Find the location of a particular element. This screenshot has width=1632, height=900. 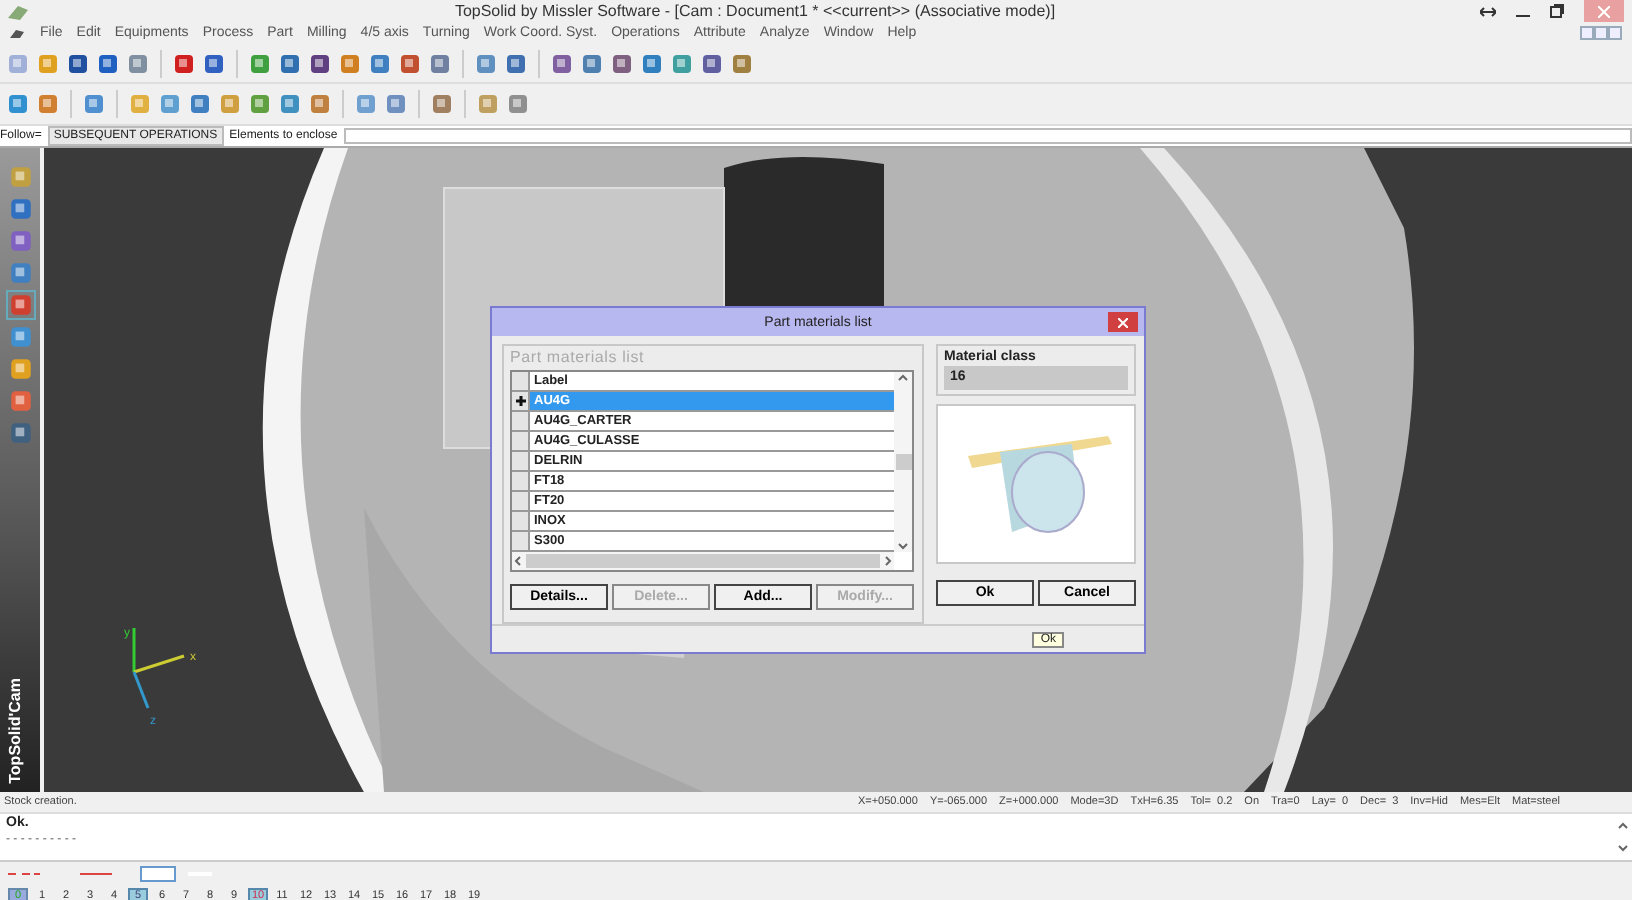

restore-icon is located at coordinates (1557, 11).